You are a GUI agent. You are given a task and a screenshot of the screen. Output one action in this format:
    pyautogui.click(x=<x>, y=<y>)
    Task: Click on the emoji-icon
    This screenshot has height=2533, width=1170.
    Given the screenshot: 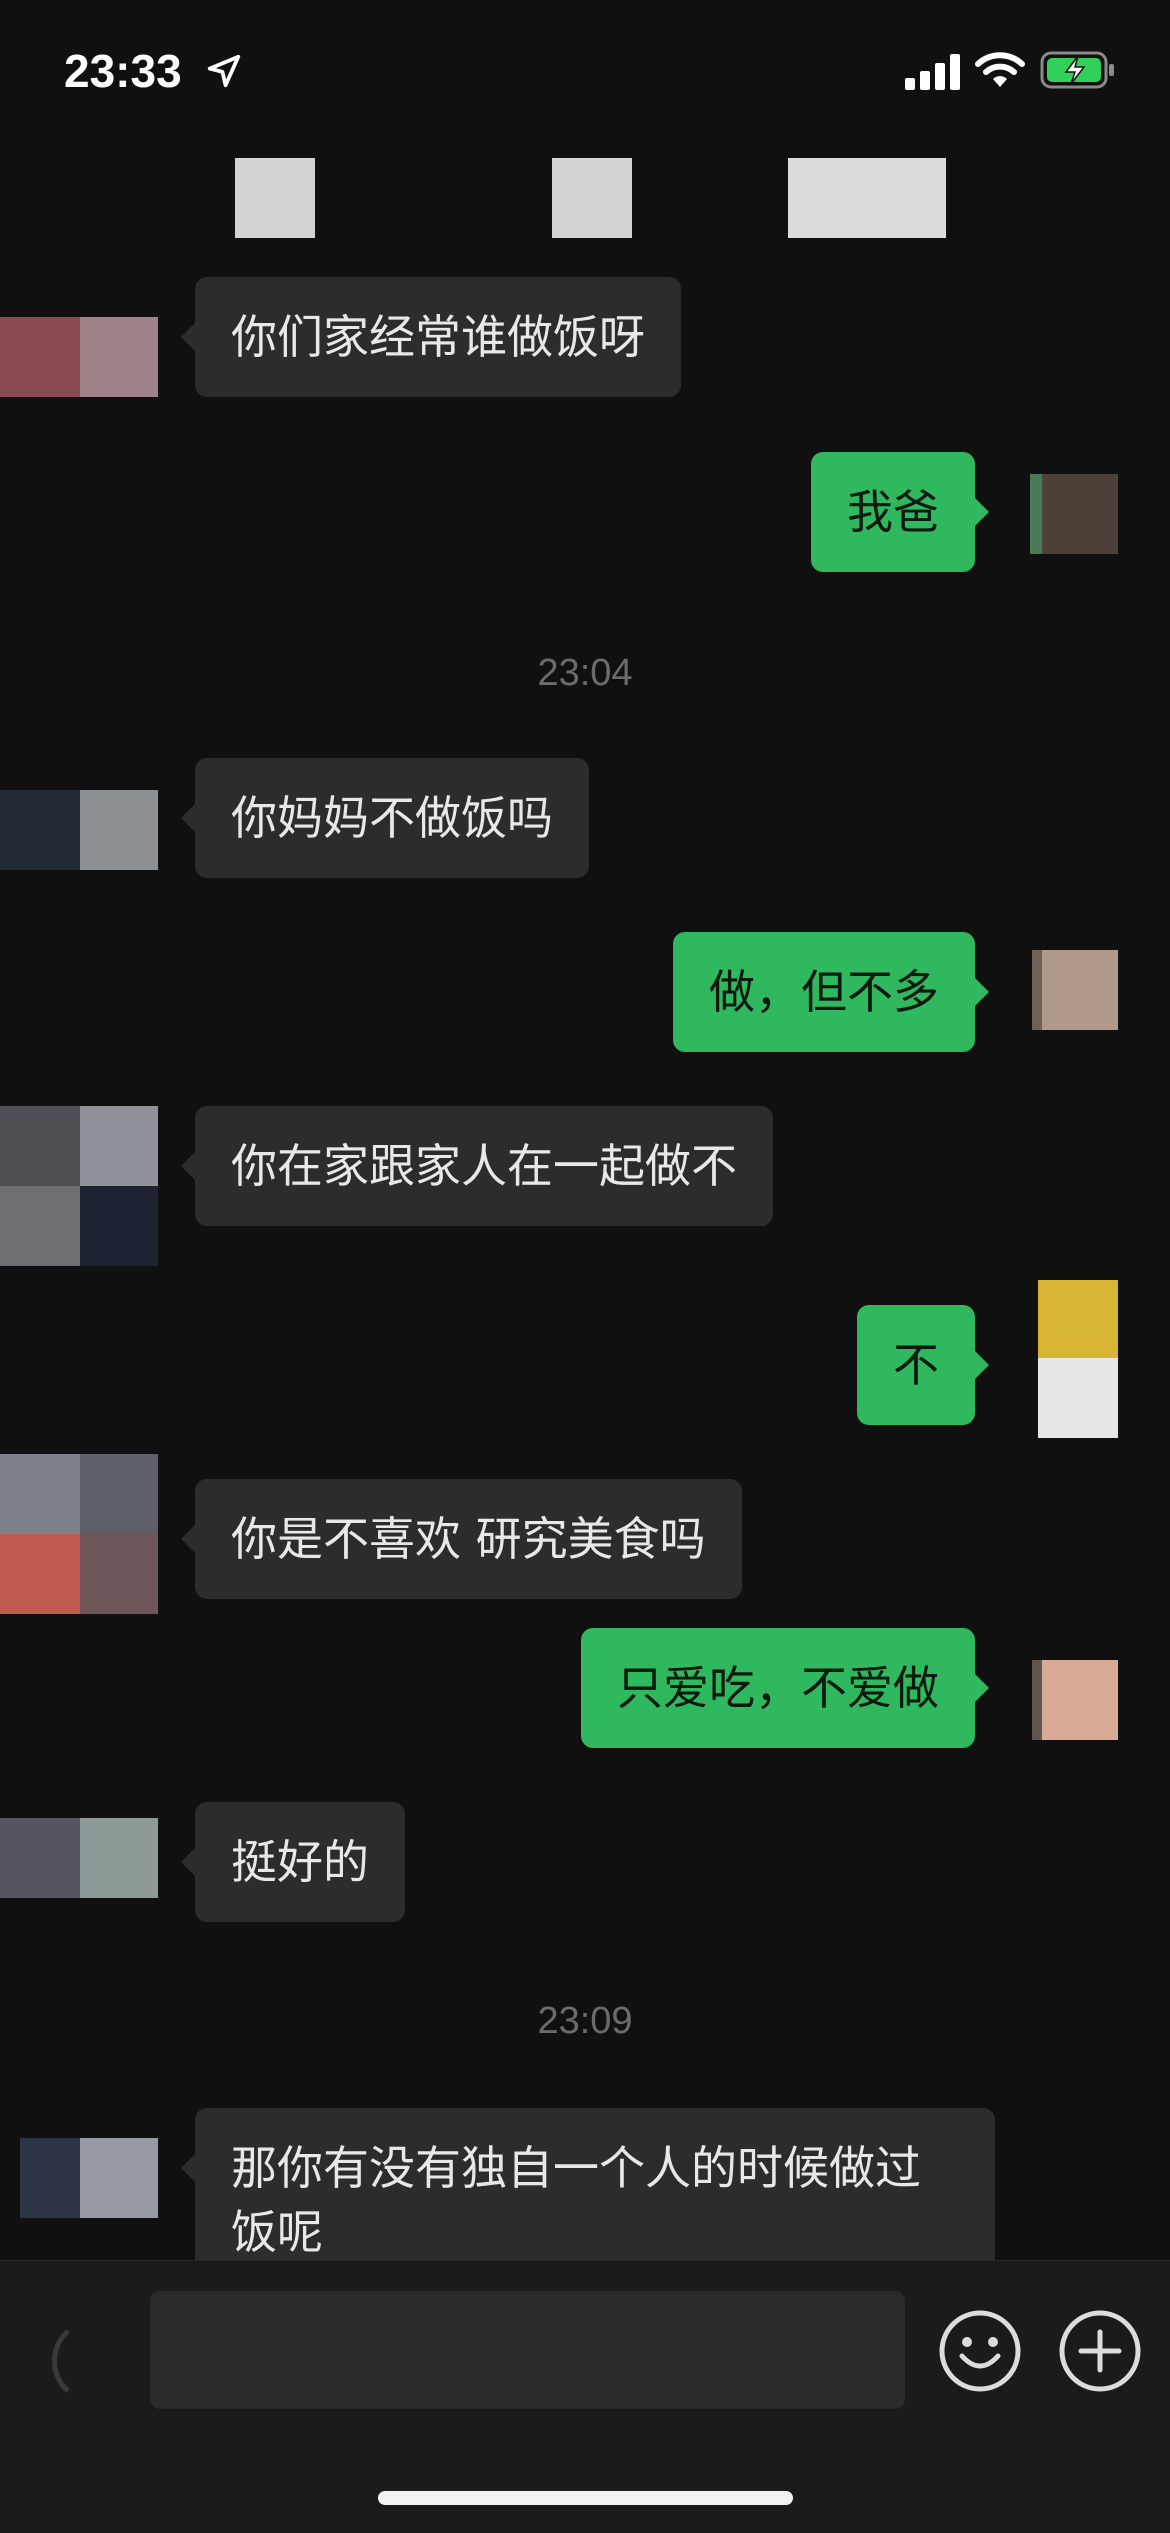 What is the action you would take?
    pyautogui.click(x=980, y=2351)
    